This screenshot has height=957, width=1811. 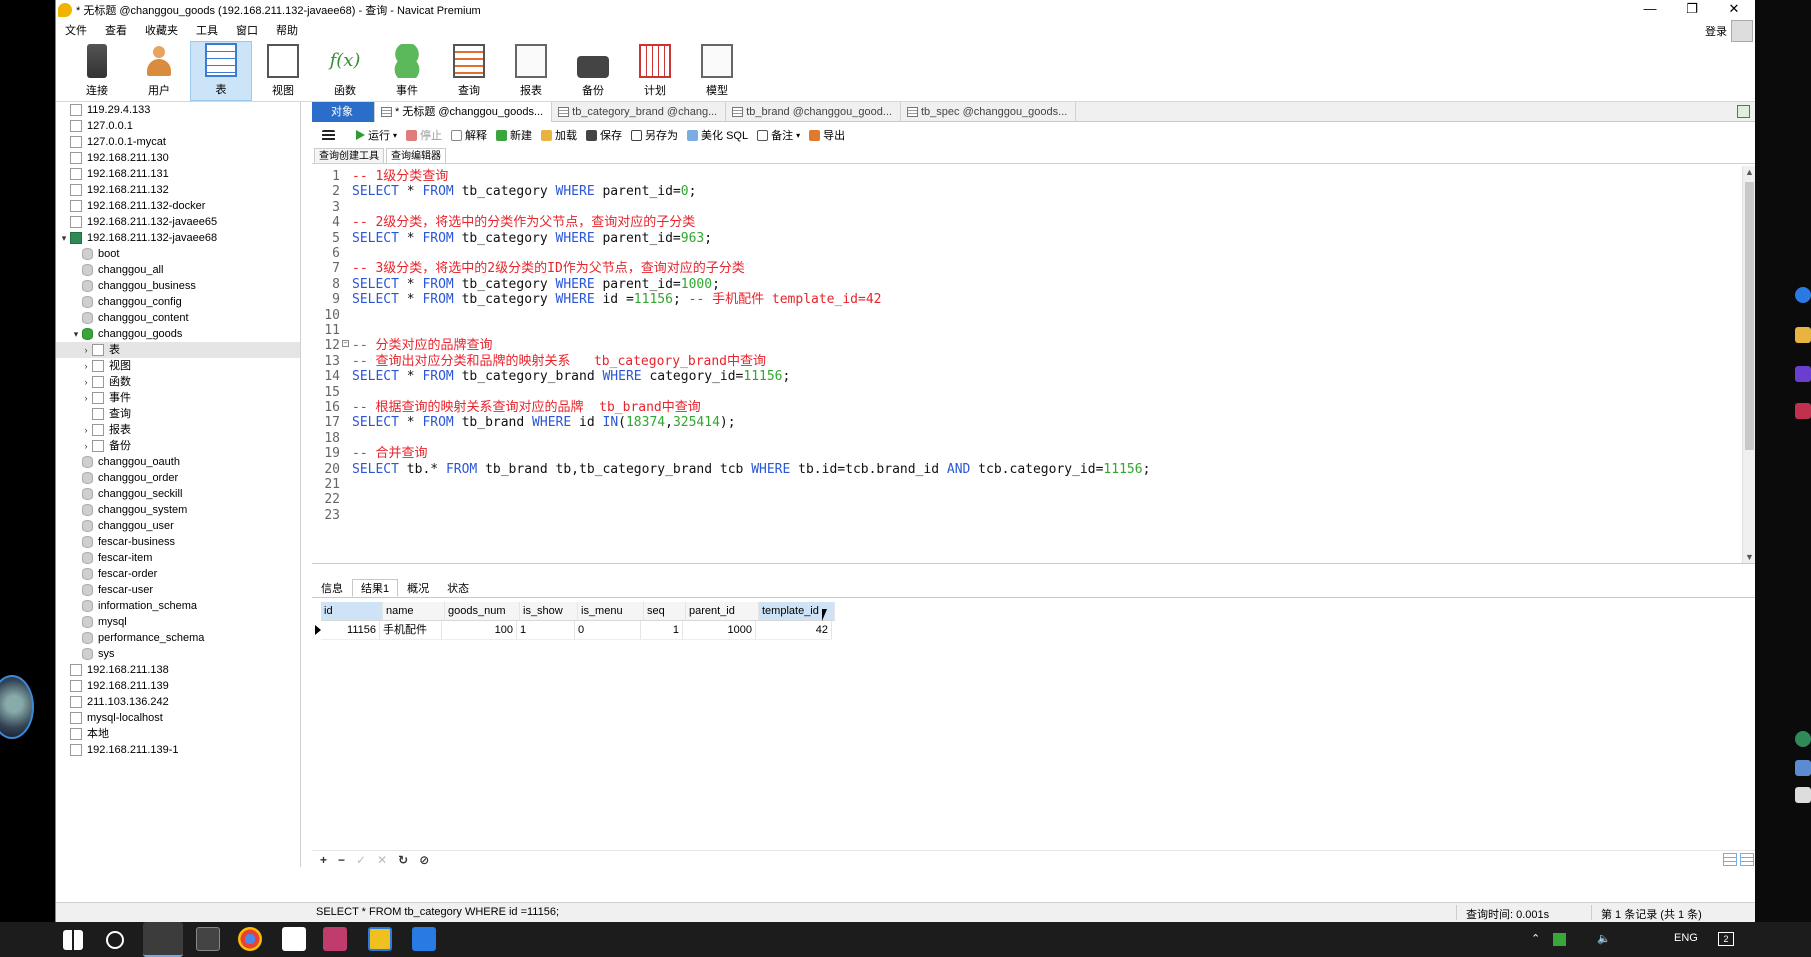 What do you see at coordinates (178, 334) in the screenshot?
I see `tree-item: ▾ changgou_goods` at bounding box center [178, 334].